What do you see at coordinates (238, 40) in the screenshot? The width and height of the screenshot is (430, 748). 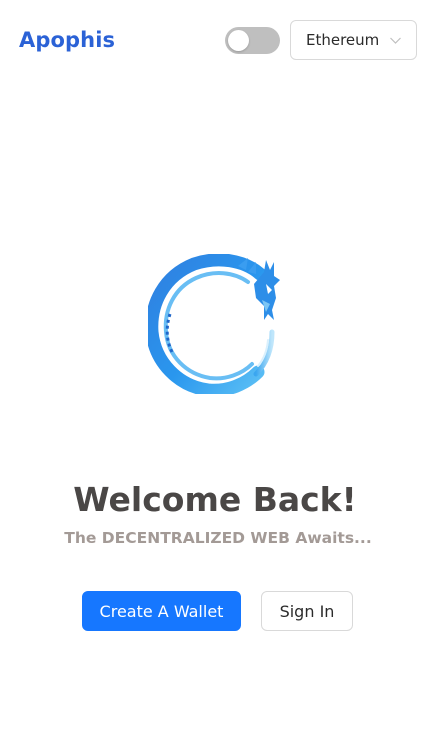 I see `toggle-knob` at bounding box center [238, 40].